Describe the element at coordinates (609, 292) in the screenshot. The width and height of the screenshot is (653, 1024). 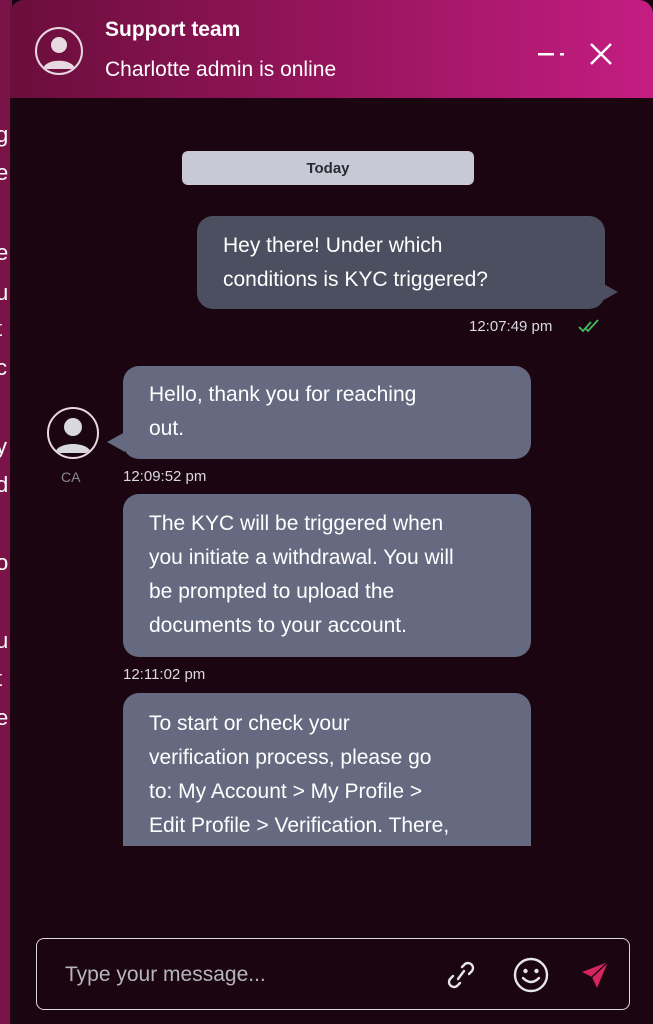
I see `outgoing-bubble-tail` at that location.